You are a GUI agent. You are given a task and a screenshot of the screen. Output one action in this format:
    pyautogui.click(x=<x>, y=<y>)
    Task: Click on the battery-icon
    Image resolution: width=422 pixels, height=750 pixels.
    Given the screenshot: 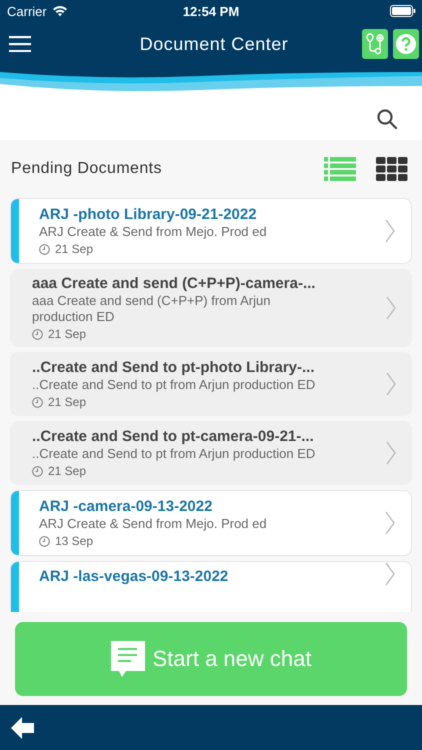 What is the action you would take?
    pyautogui.click(x=403, y=11)
    